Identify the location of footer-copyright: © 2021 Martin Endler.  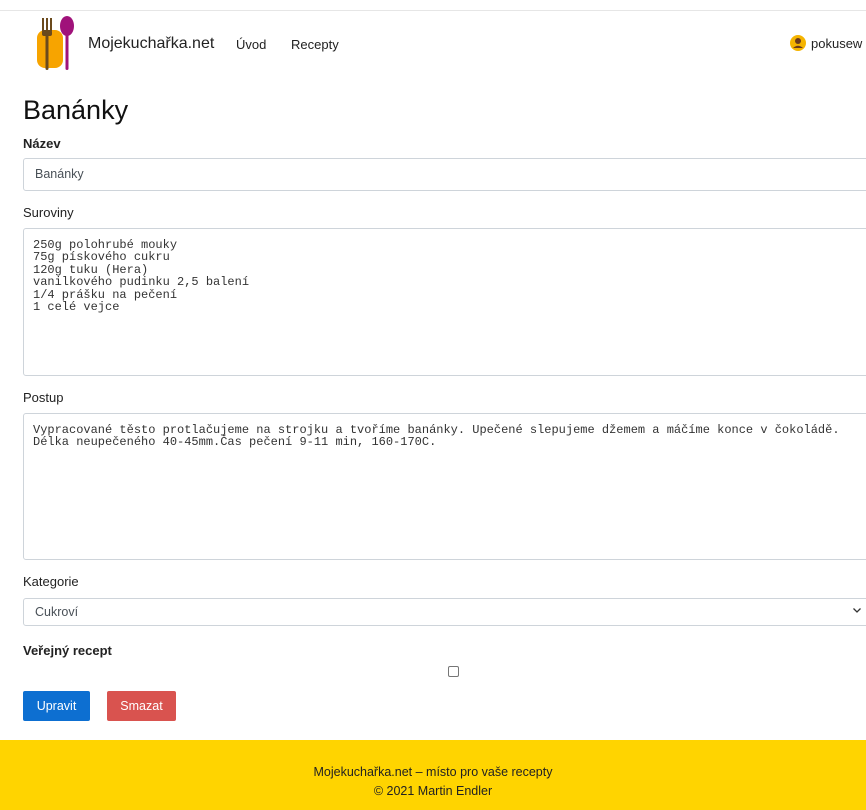
(433, 791).